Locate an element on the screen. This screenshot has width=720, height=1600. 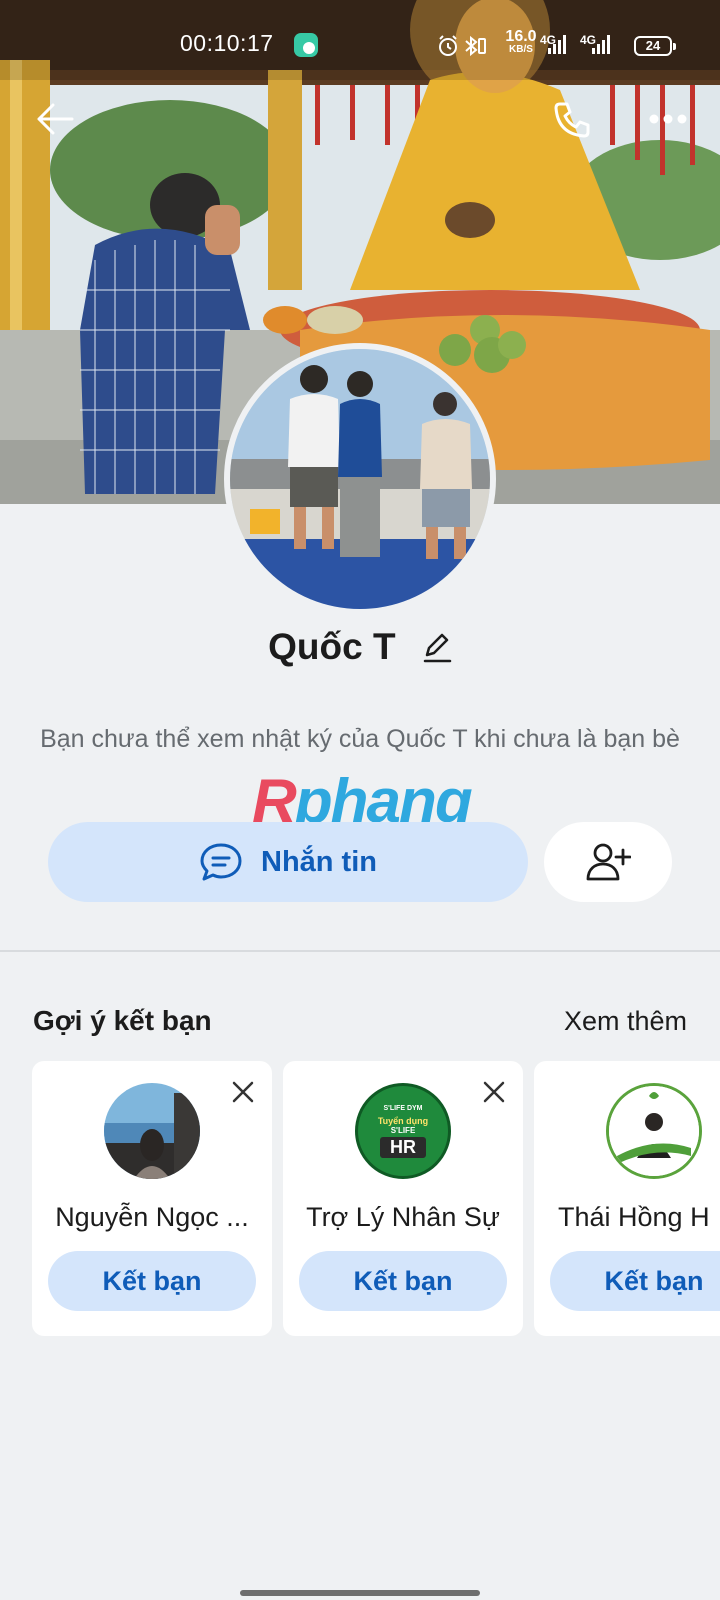
notification-app-icon is located at coordinates (306, 45).